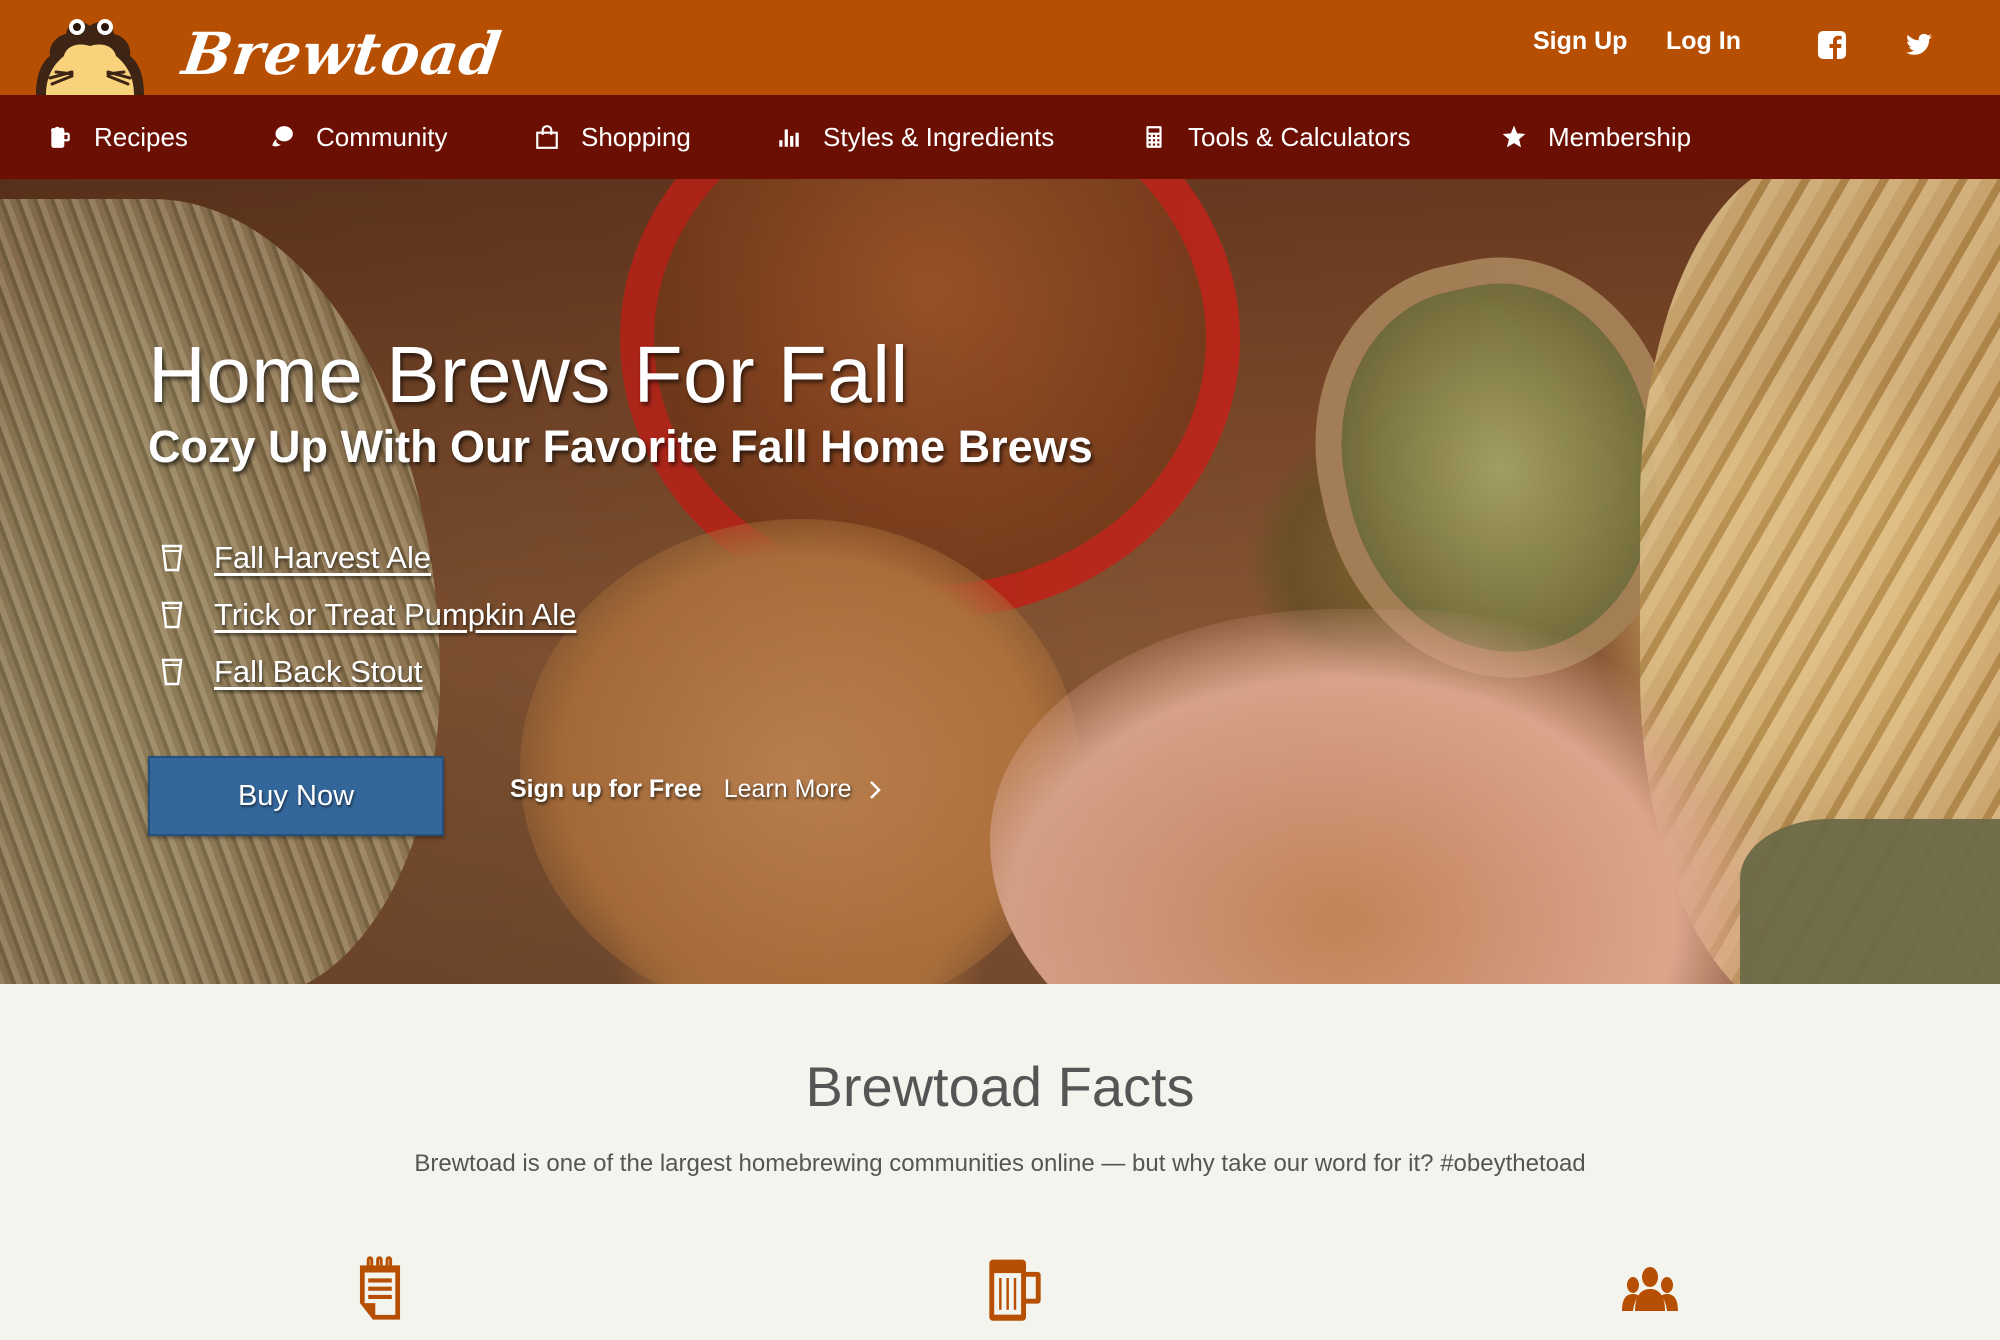 This screenshot has height=1340, width=2000. I want to click on sign-up-free-link: Sign up for Free, so click(606, 789).